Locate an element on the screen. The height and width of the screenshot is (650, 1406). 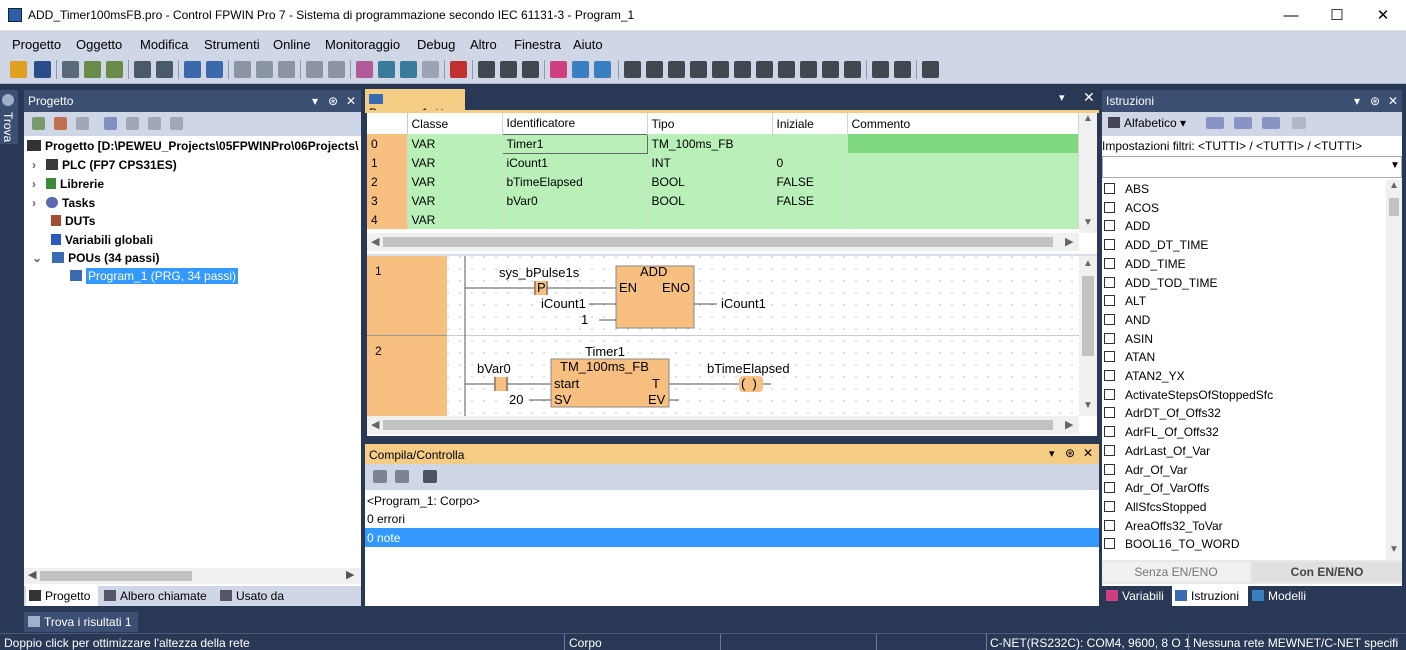
add-input-1: iCount1 is located at coordinates (563, 303).